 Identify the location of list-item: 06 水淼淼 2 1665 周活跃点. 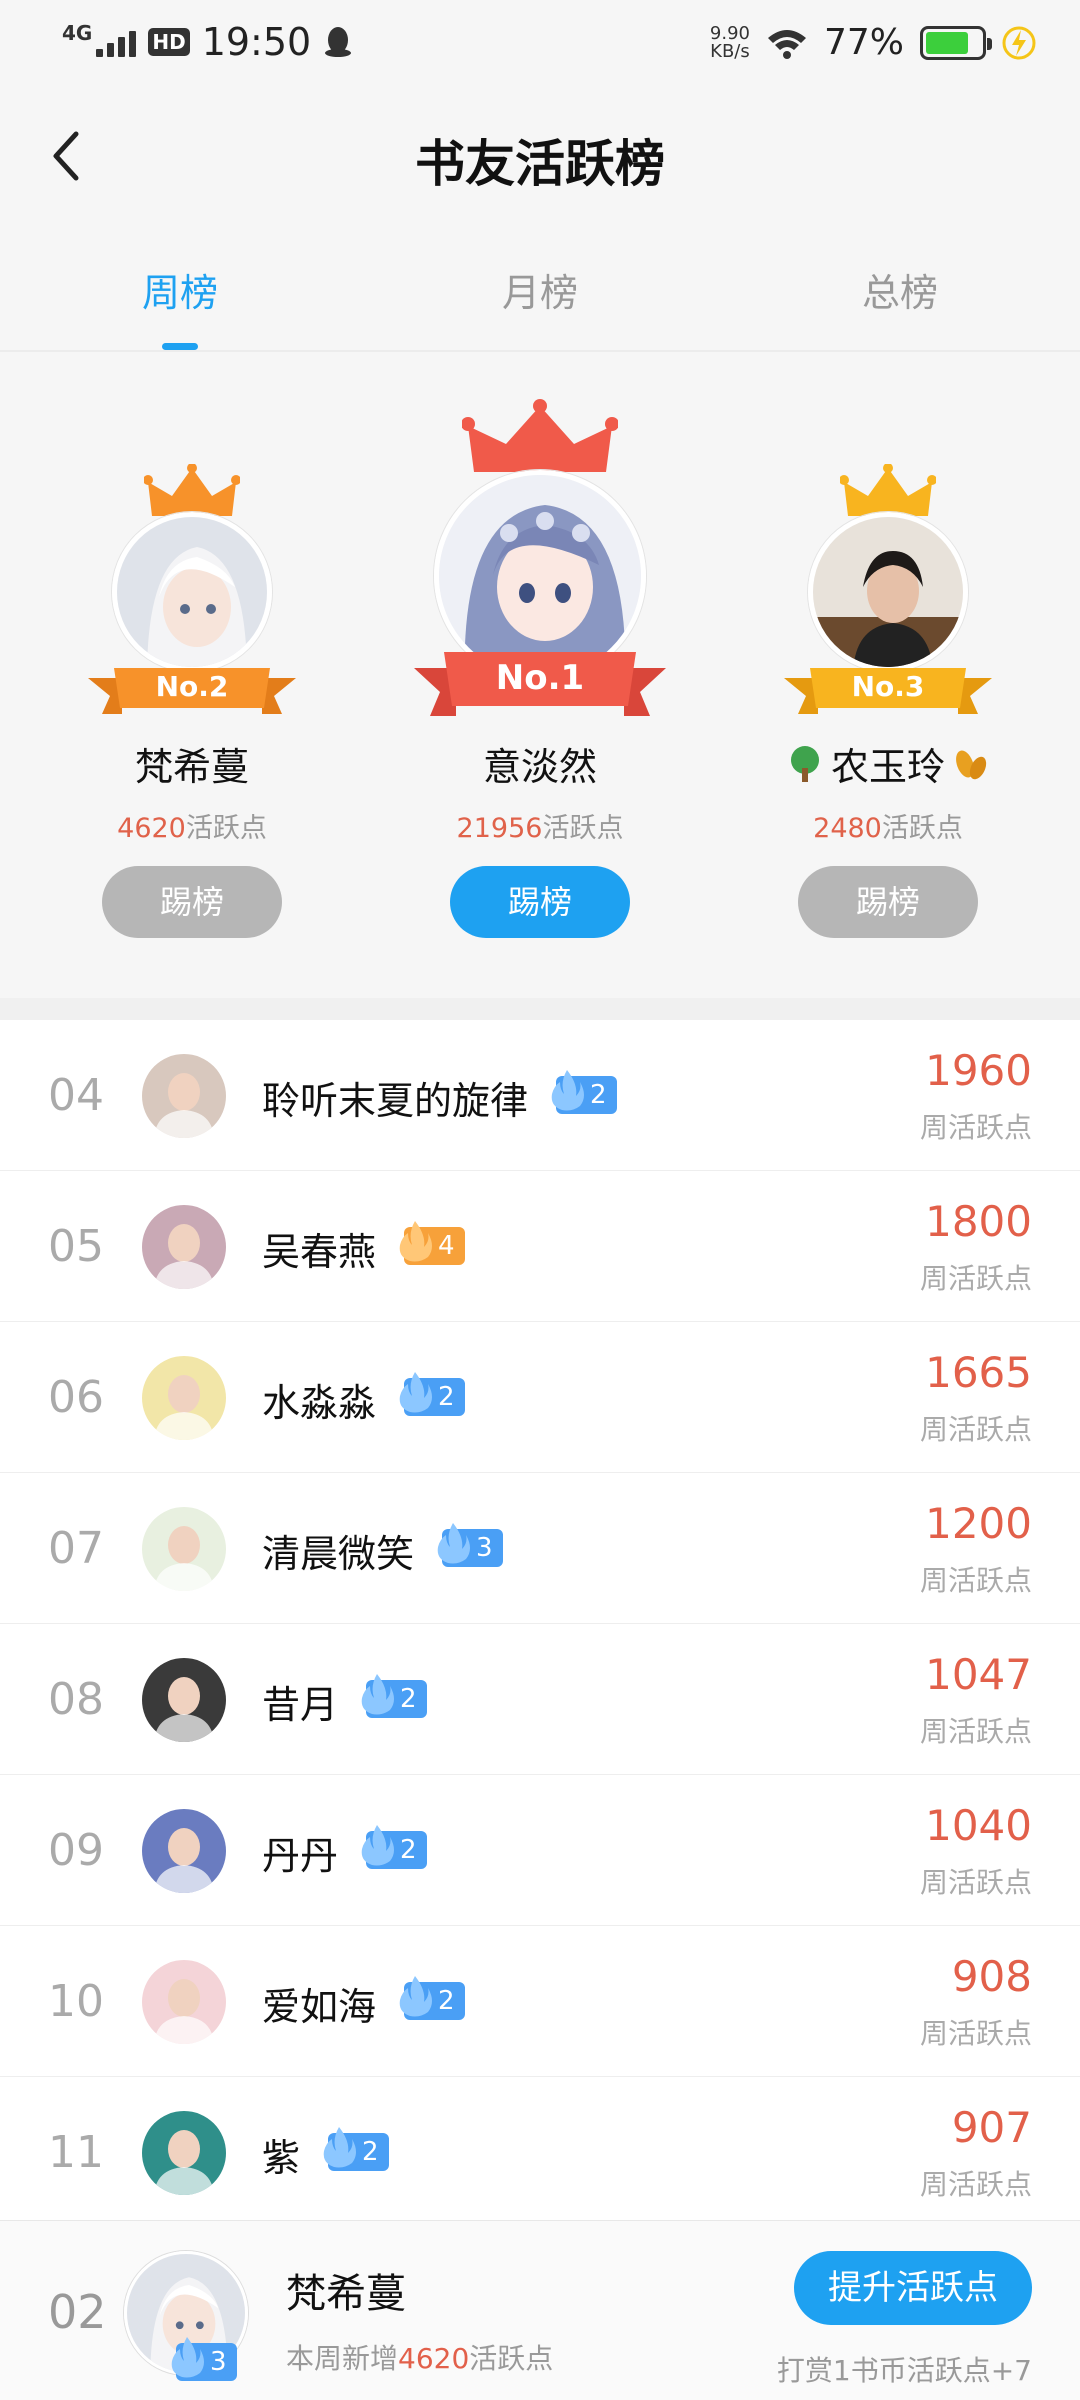
(540, 1397).